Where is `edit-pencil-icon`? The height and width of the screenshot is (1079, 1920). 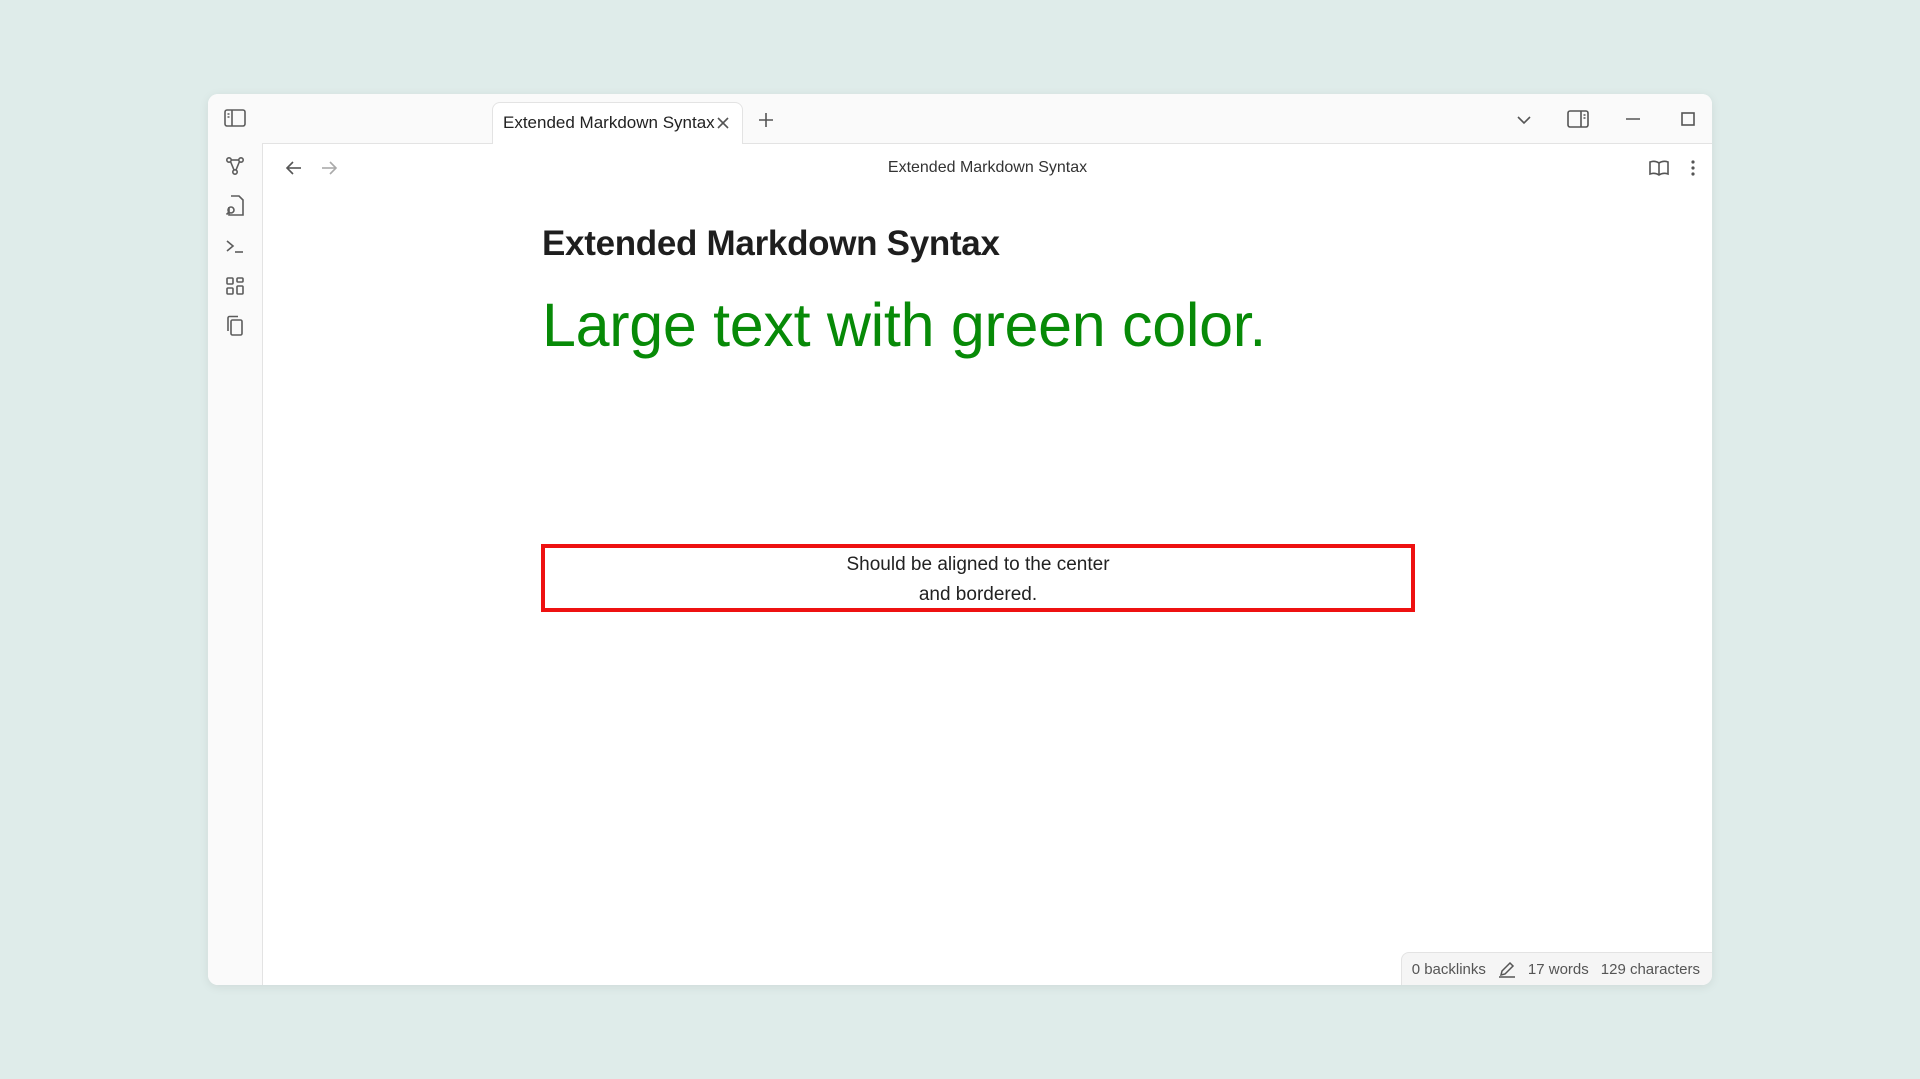 edit-pencil-icon is located at coordinates (1507, 969).